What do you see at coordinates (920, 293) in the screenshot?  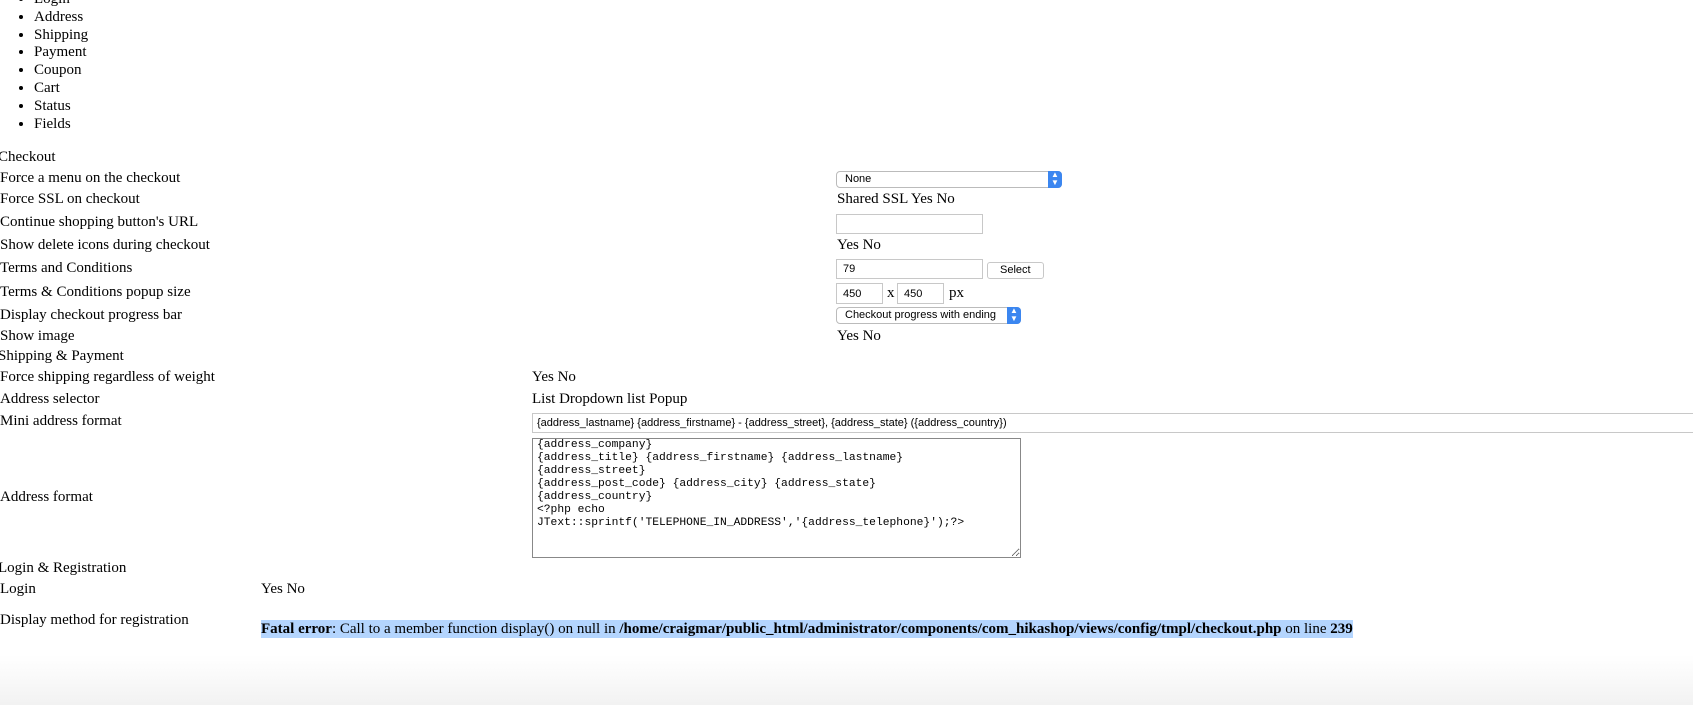 I see `popup-height-input` at bounding box center [920, 293].